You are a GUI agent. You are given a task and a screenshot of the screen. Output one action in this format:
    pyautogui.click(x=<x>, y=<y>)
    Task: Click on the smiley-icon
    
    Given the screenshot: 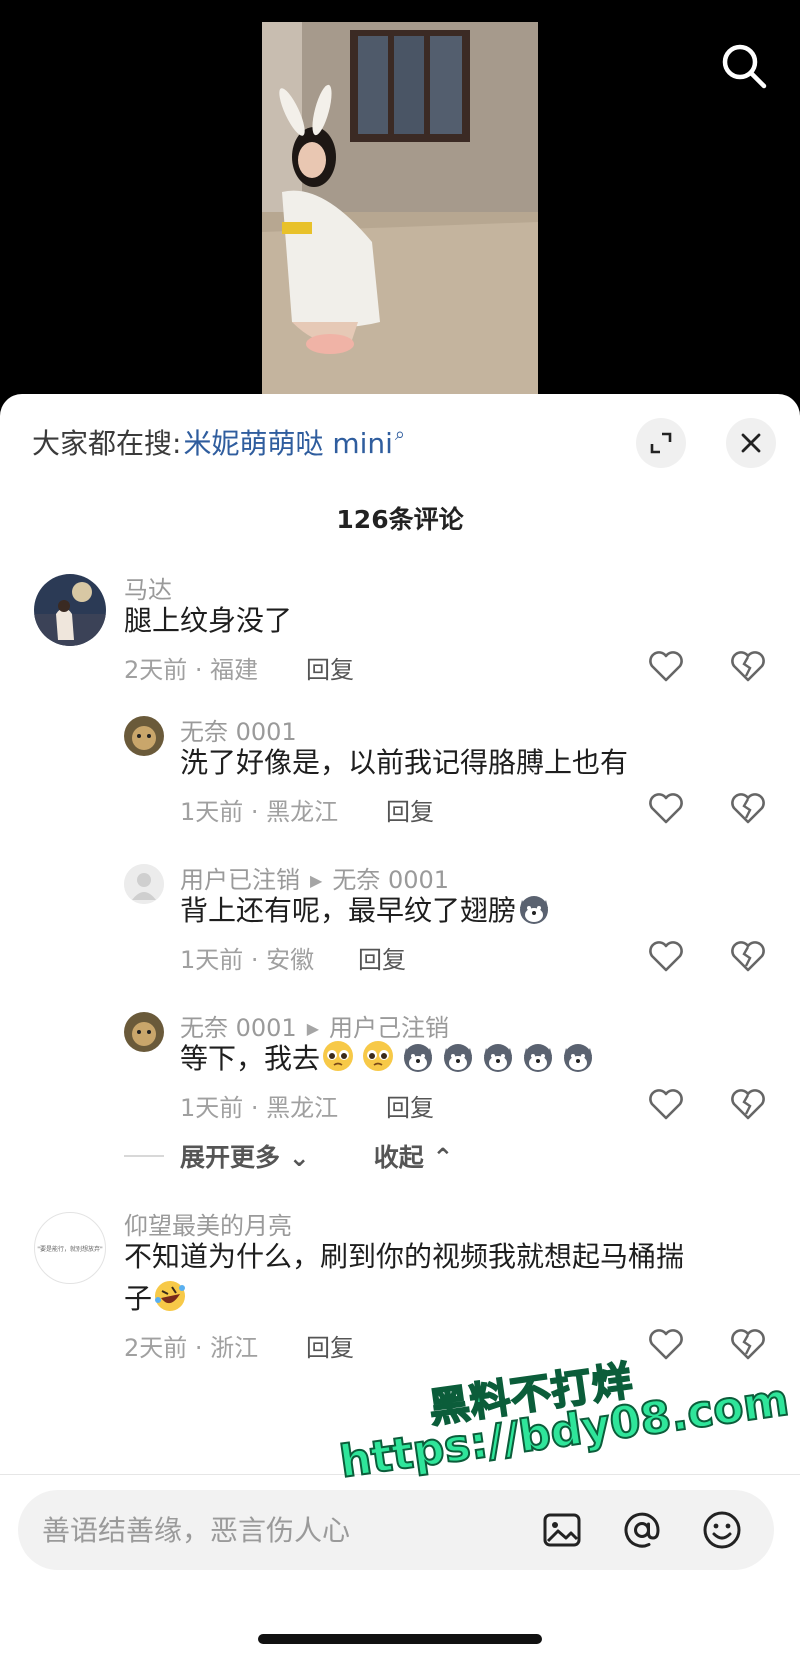 What is the action you would take?
    pyautogui.click(x=722, y=1530)
    